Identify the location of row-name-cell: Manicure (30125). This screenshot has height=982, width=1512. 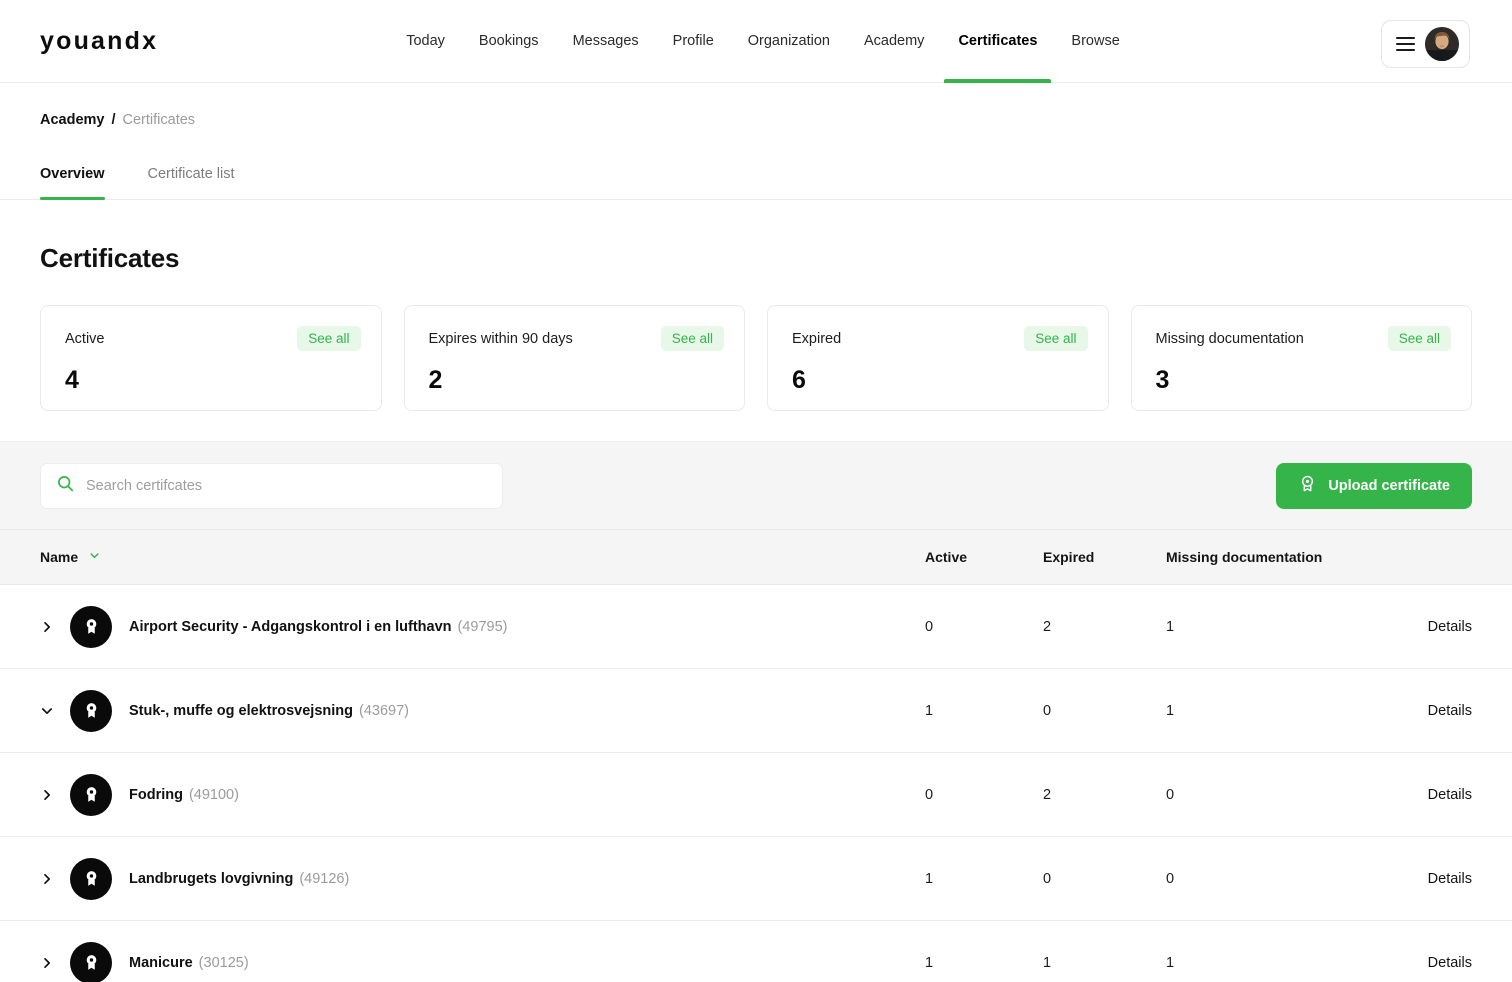
(462, 961).